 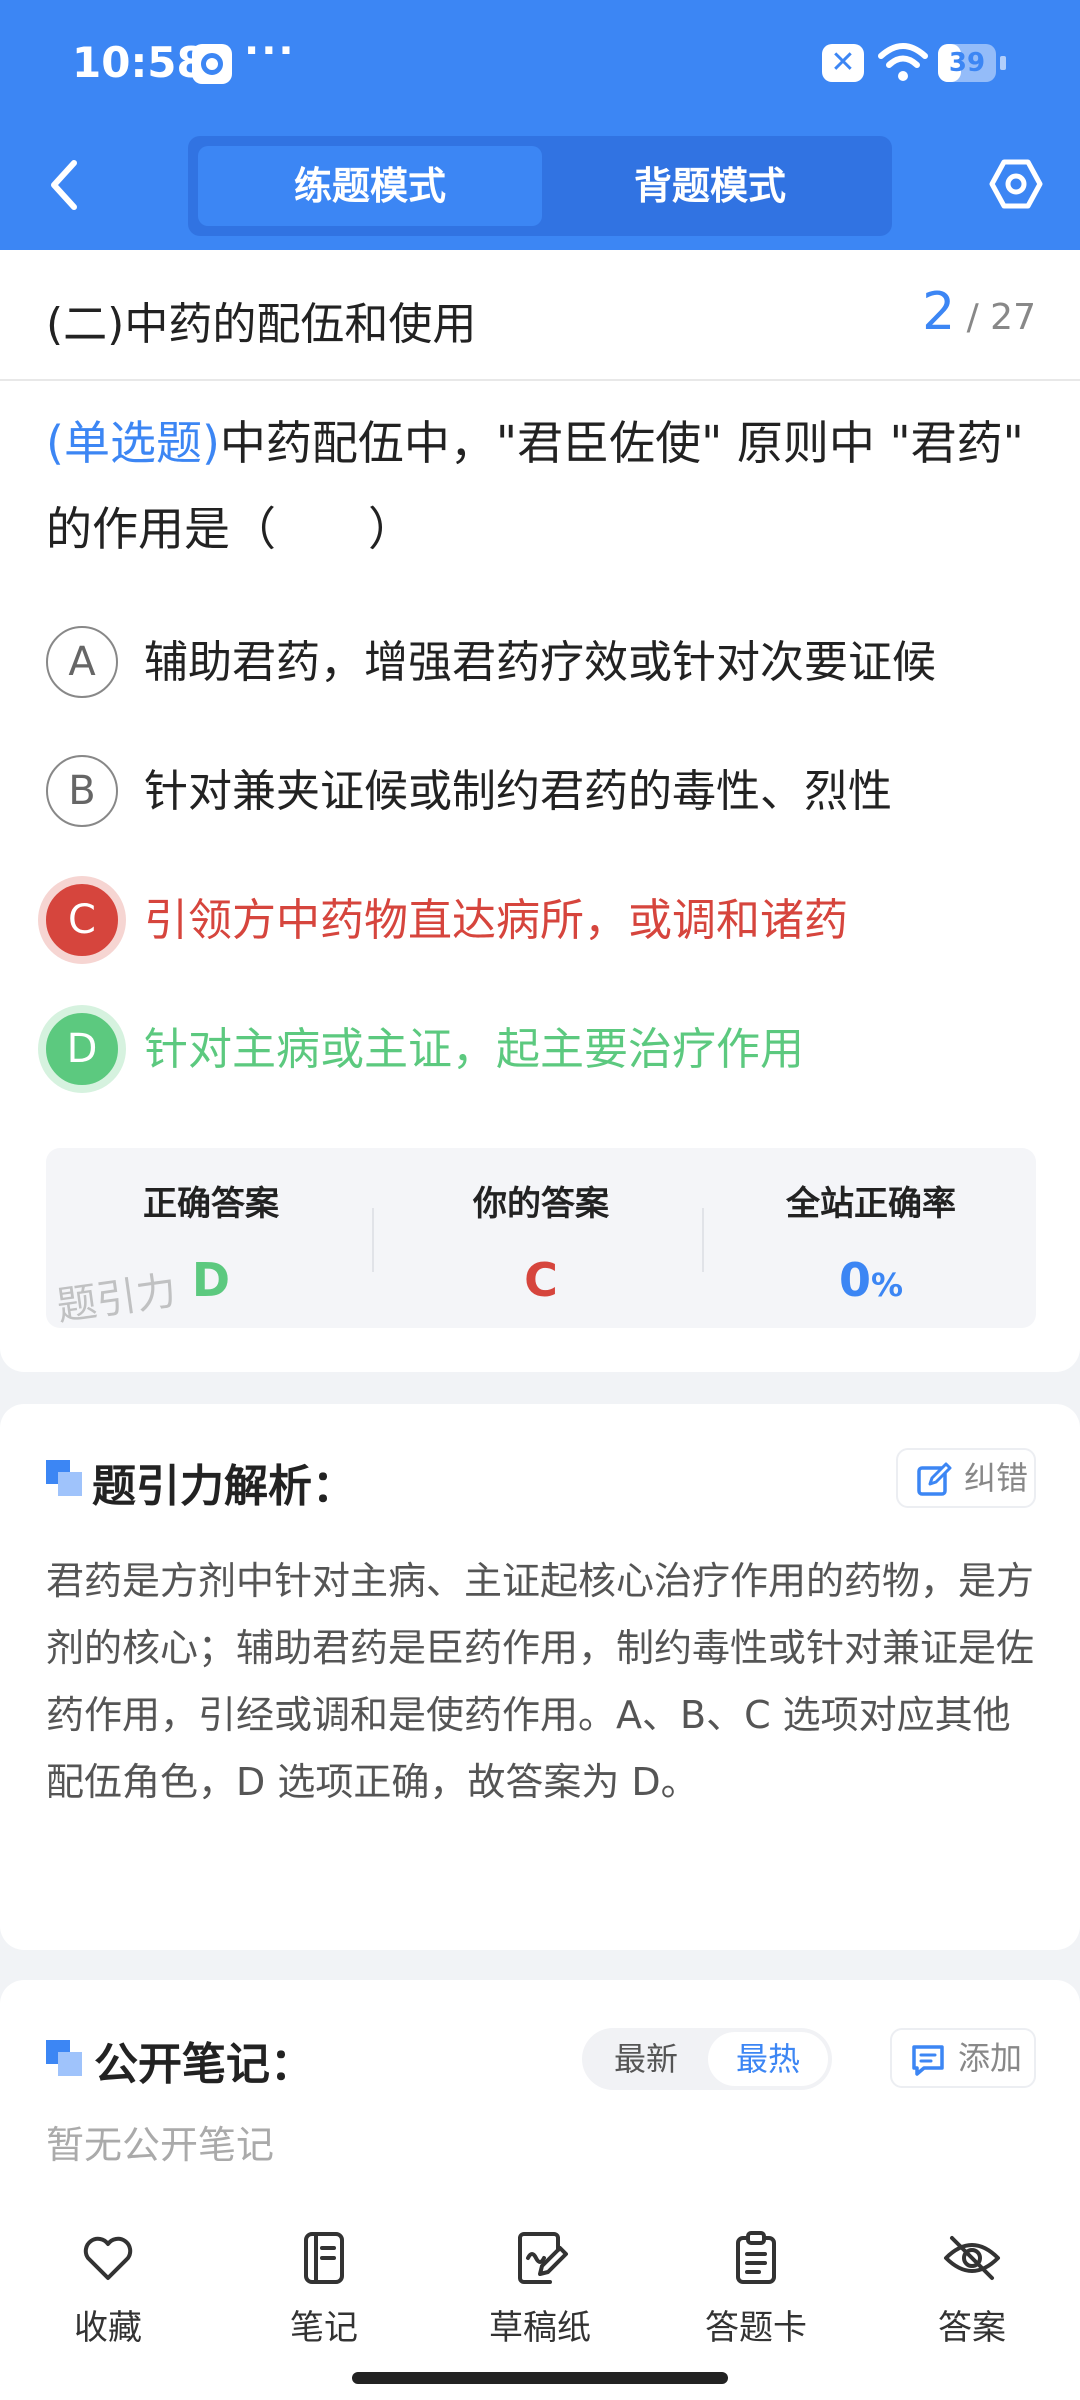 What do you see at coordinates (82, 791) in the screenshot?
I see `option-letter: B` at bounding box center [82, 791].